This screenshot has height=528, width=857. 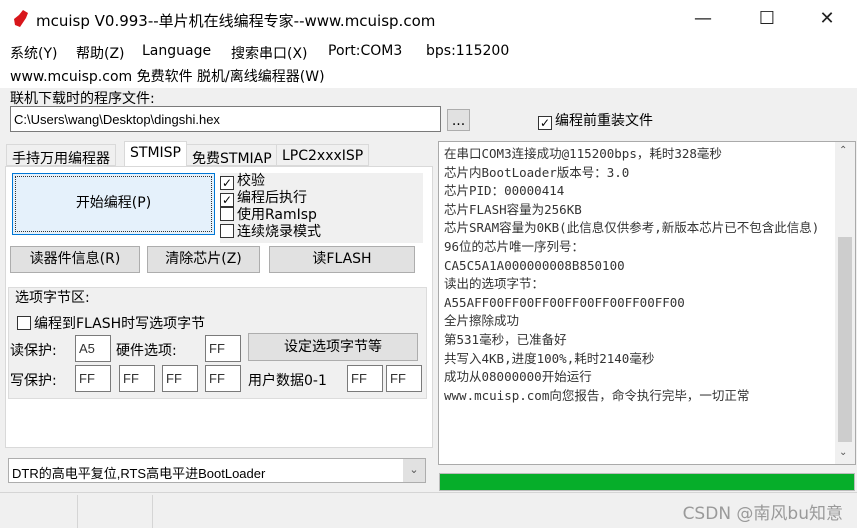 What do you see at coordinates (251, 181) in the screenshot?
I see `option-label: 校验` at bounding box center [251, 181].